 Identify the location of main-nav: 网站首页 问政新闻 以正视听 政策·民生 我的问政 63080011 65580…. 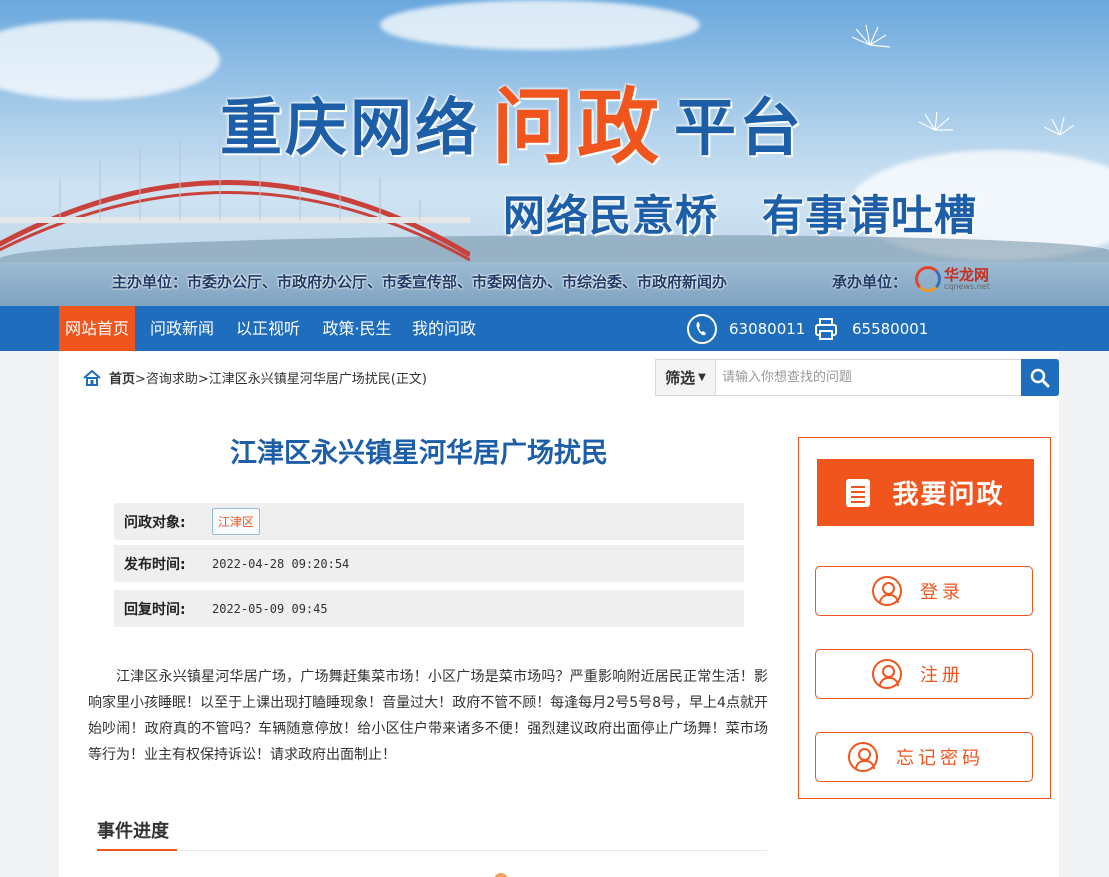
(554, 328).